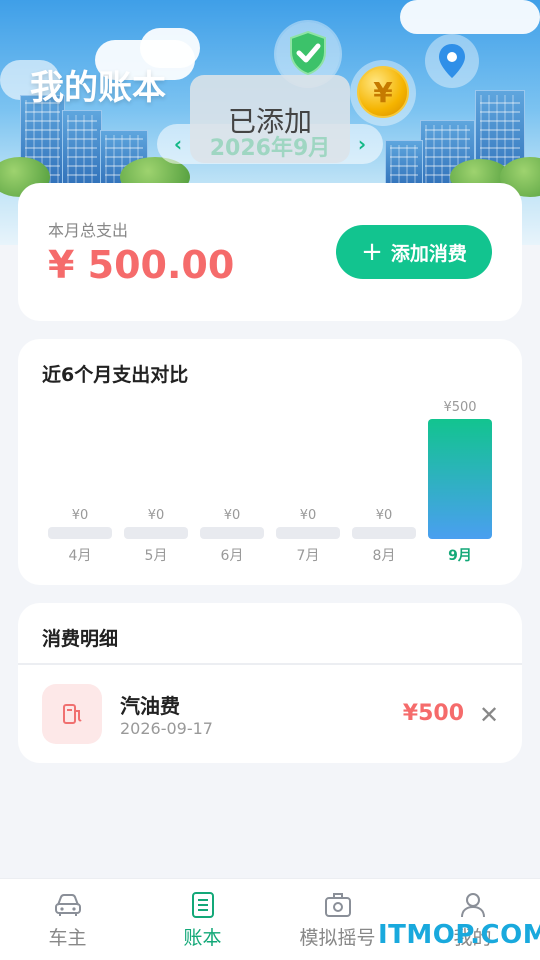  What do you see at coordinates (141, 265) in the screenshot?
I see `total-expense-value: ¥ 500.00` at bounding box center [141, 265].